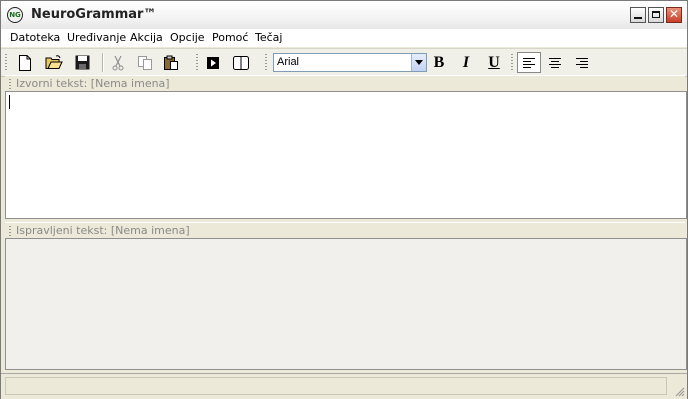 Image resolution: width=688 pixels, height=399 pixels. Describe the element at coordinates (102, 62) in the screenshot. I see `toolbar-separator` at that location.